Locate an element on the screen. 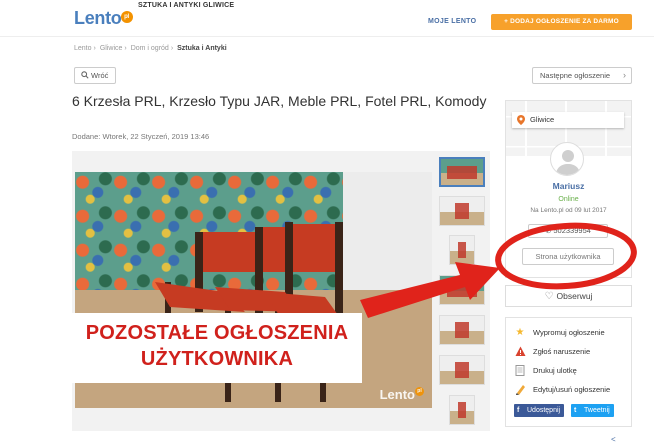  avatar is located at coordinates (567, 159).